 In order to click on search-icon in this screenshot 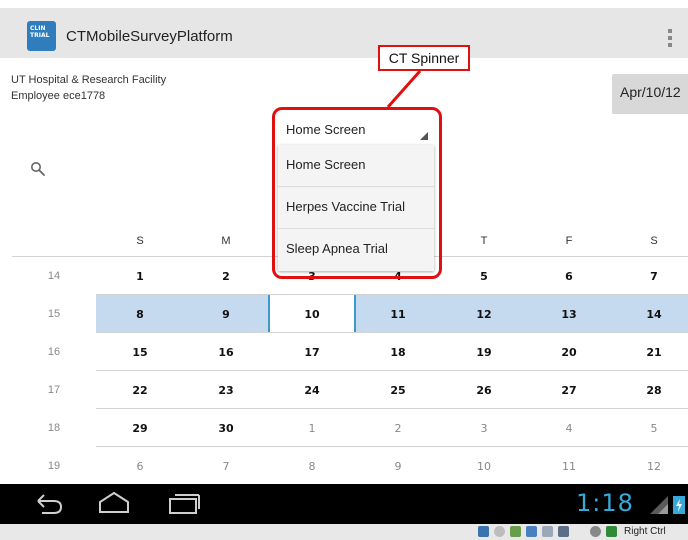, I will do `click(38, 169)`.